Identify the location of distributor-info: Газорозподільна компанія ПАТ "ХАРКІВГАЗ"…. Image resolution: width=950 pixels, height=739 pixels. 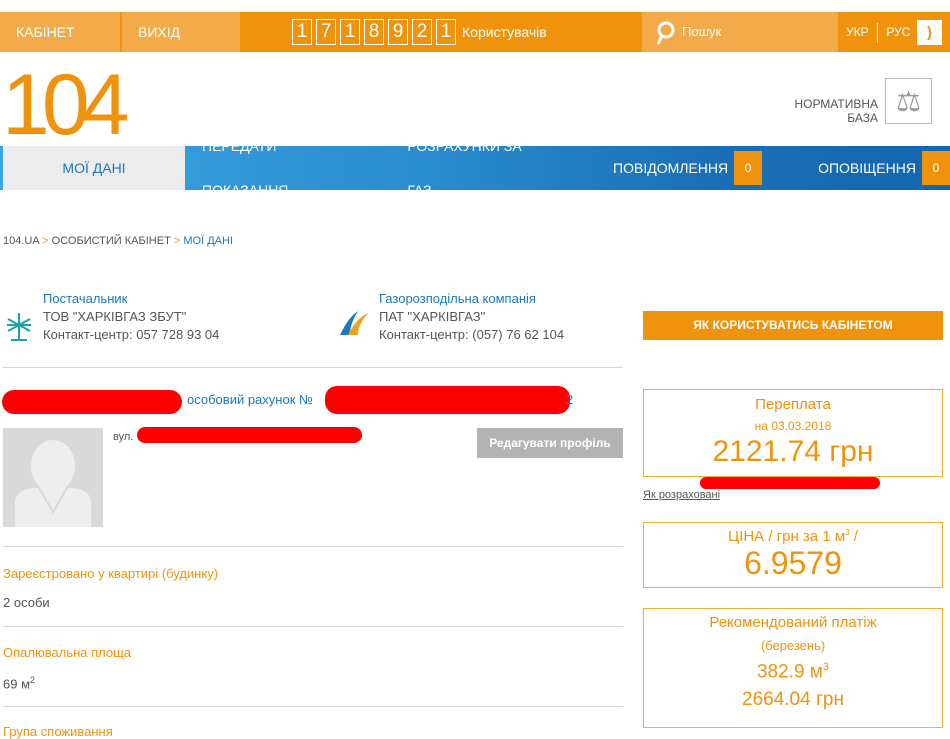
(471, 316).